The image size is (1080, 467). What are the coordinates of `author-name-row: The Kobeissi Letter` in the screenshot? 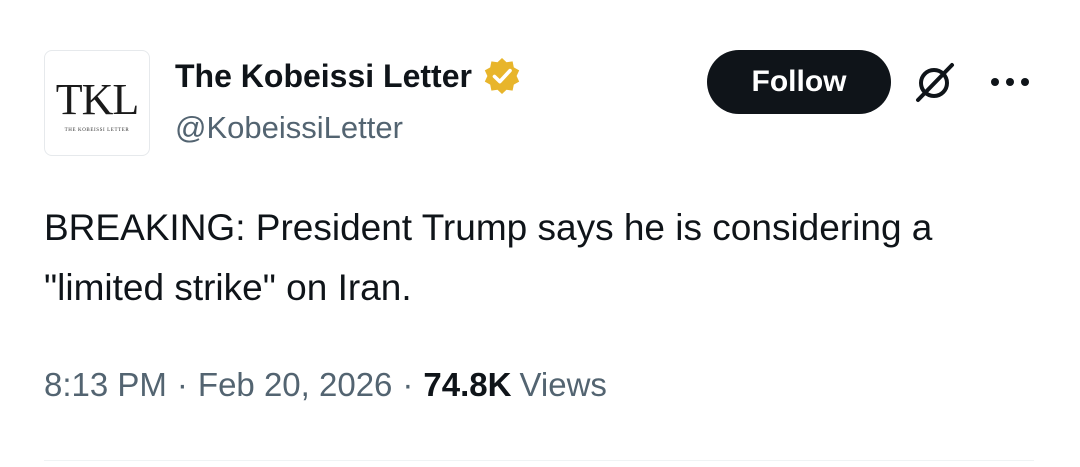 It's located at (348, 76).